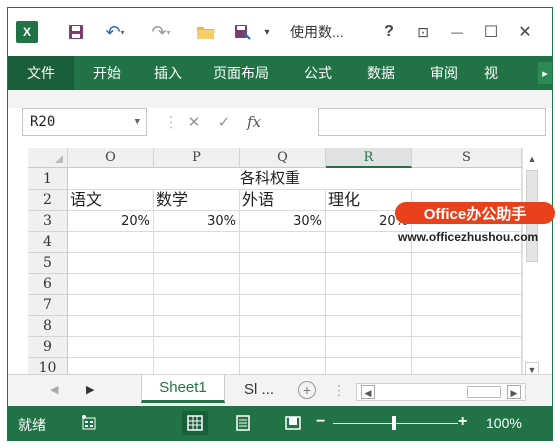 This screenshot has height=448, width=560. What do you see at coordinates (267, 32) in the screenshot?
I see `customize-qat-icon: ▾` at bounding box center [267, 32].